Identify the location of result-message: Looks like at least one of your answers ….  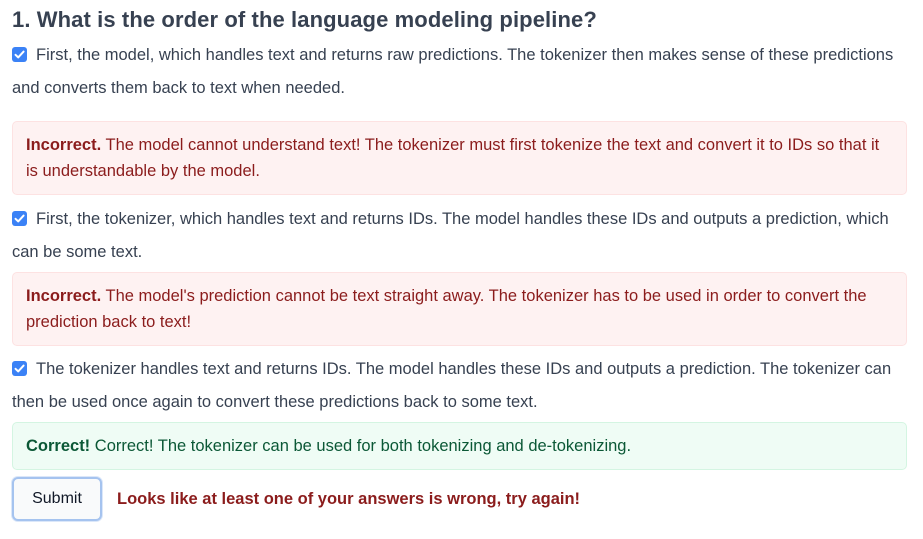
(349, 499).